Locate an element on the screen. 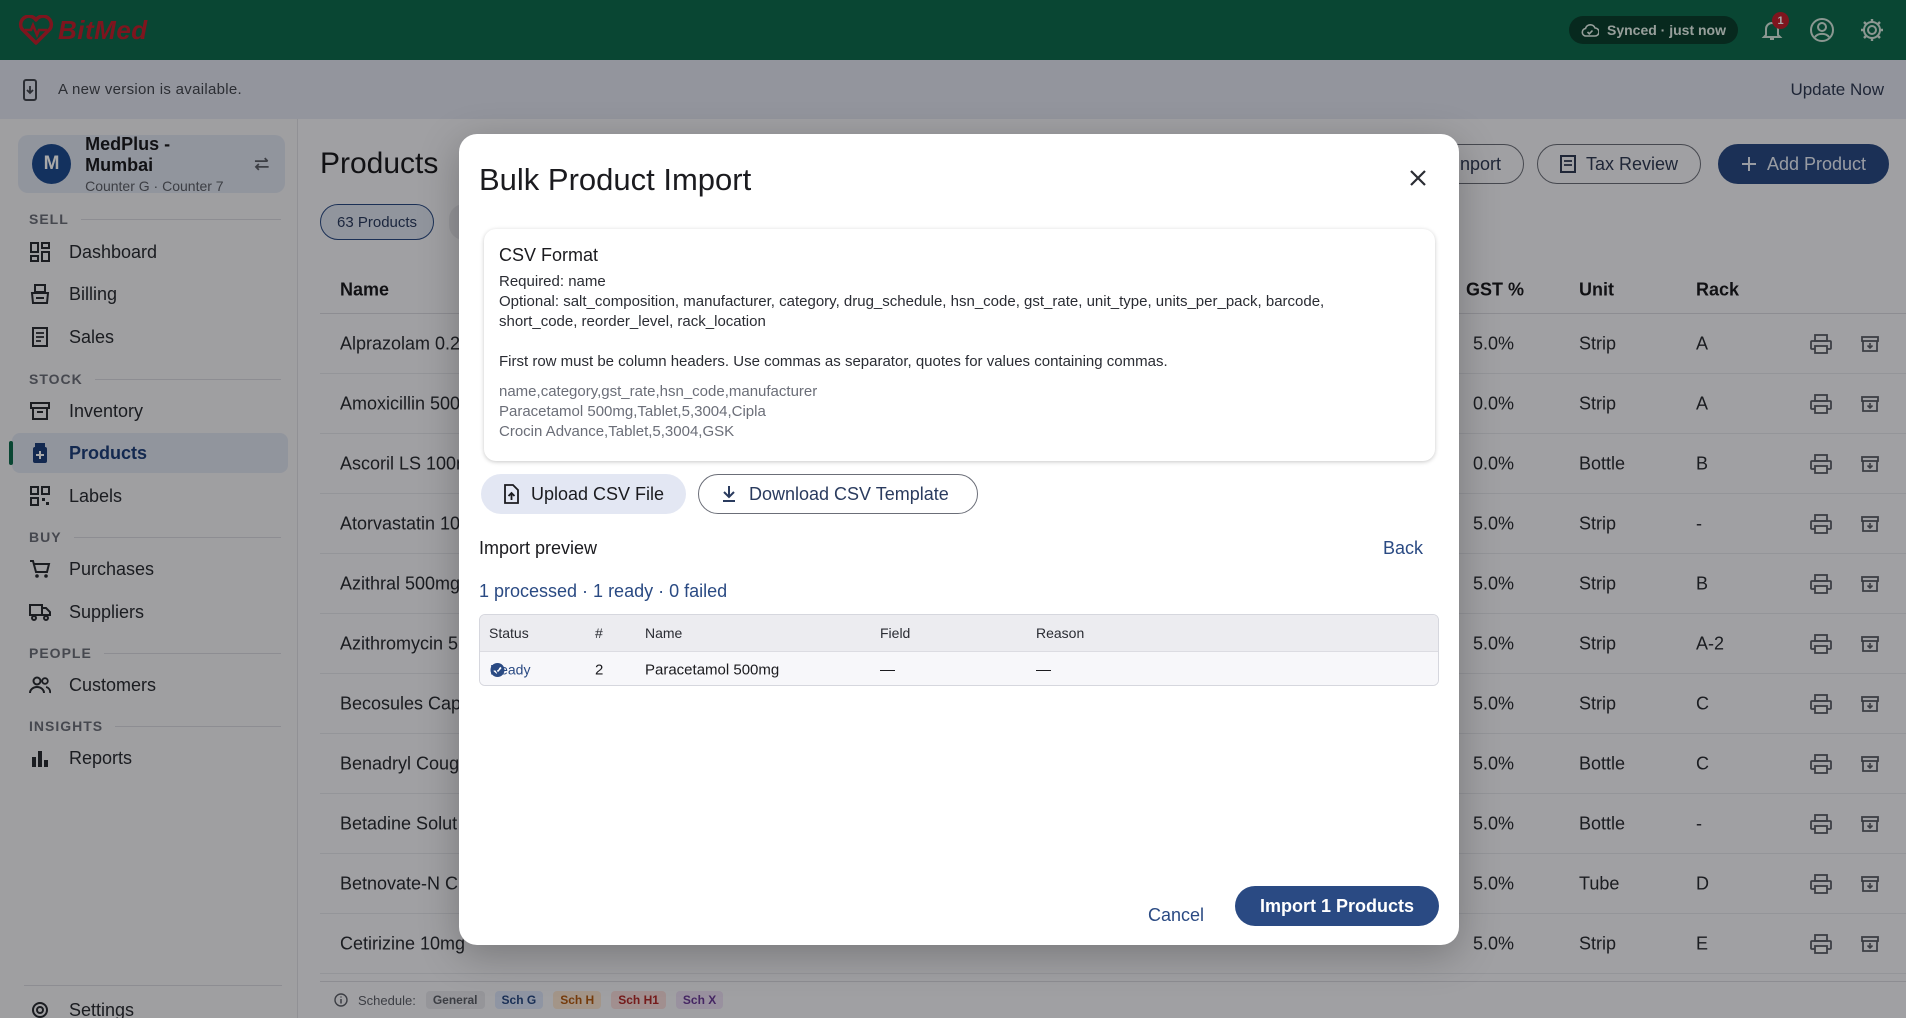 The height and width of the screenshot is (1018, 1906). upload-file-icon is located at coordinates (511, 494).